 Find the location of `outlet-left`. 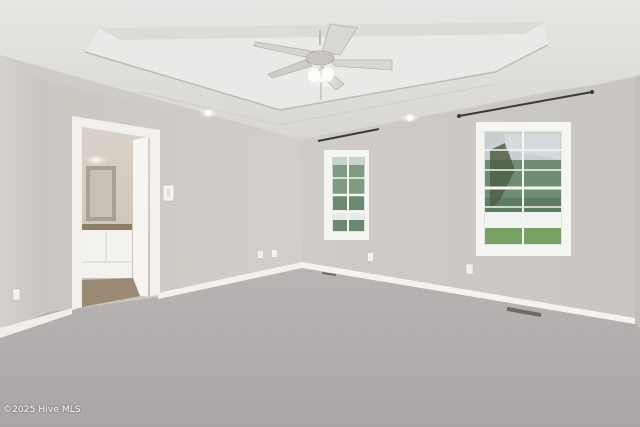

outlet-left is located at coordinates (16, 294).